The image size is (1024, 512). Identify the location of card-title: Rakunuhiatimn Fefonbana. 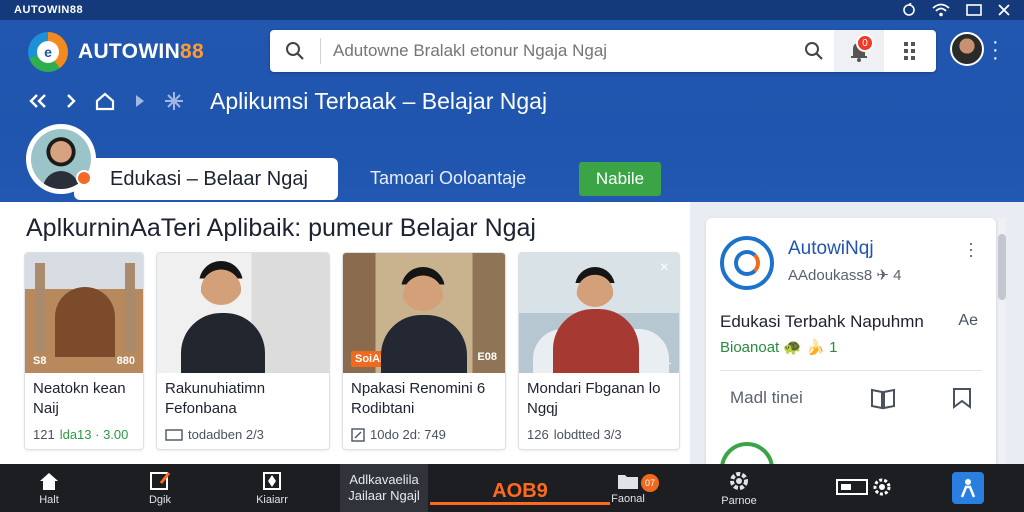
(215, 398).